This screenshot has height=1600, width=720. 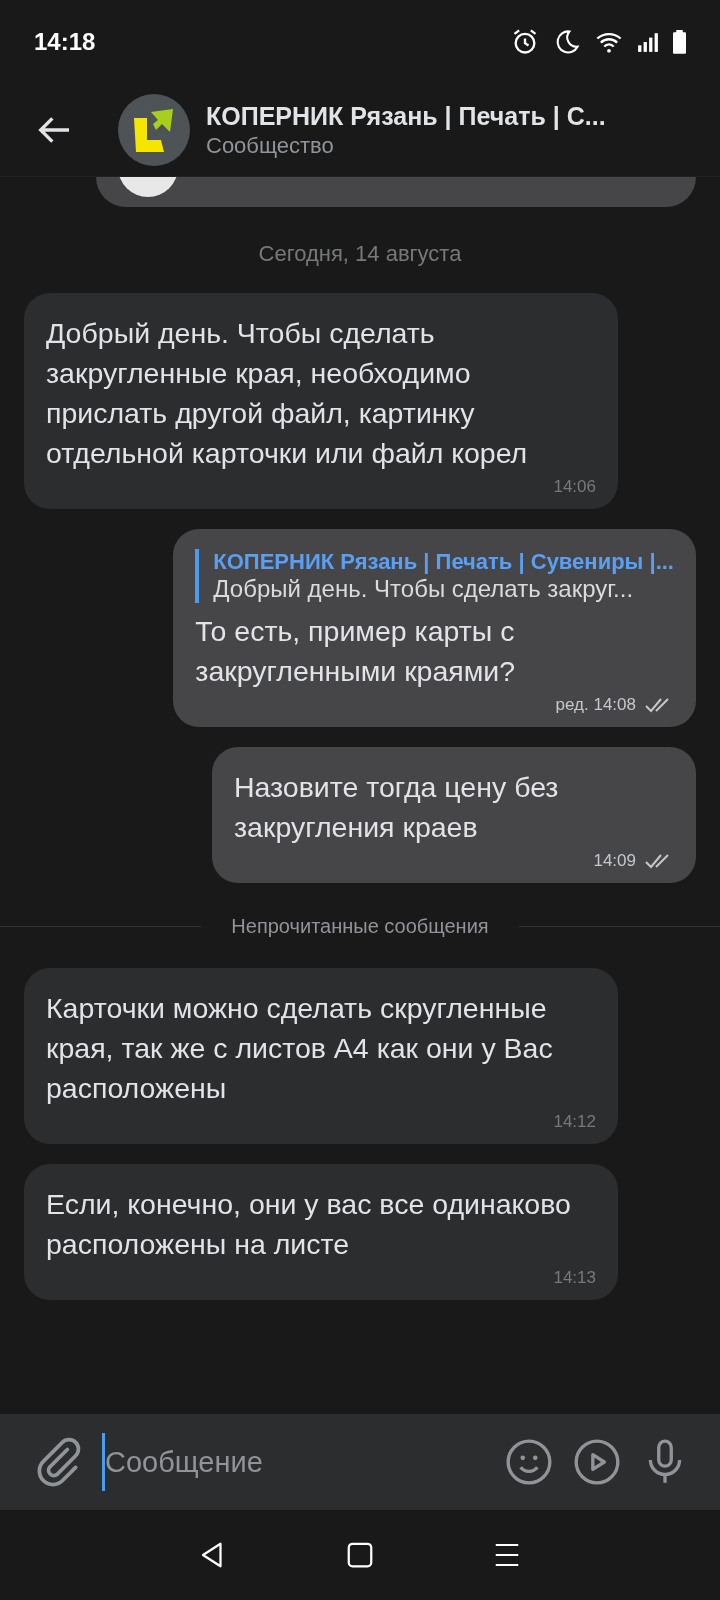 I want to click on message-text: Назовите тогда цену без закругления краев, so click(x=397, y=807).